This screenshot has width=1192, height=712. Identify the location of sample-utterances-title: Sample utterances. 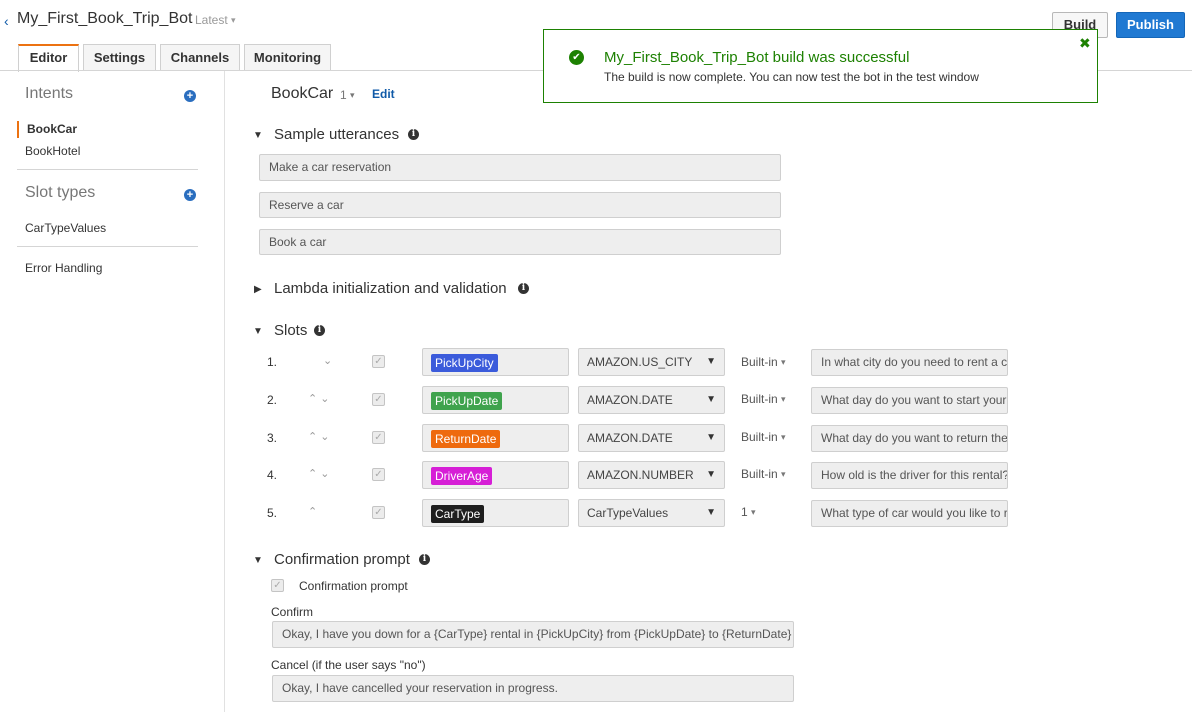
(337, 134).